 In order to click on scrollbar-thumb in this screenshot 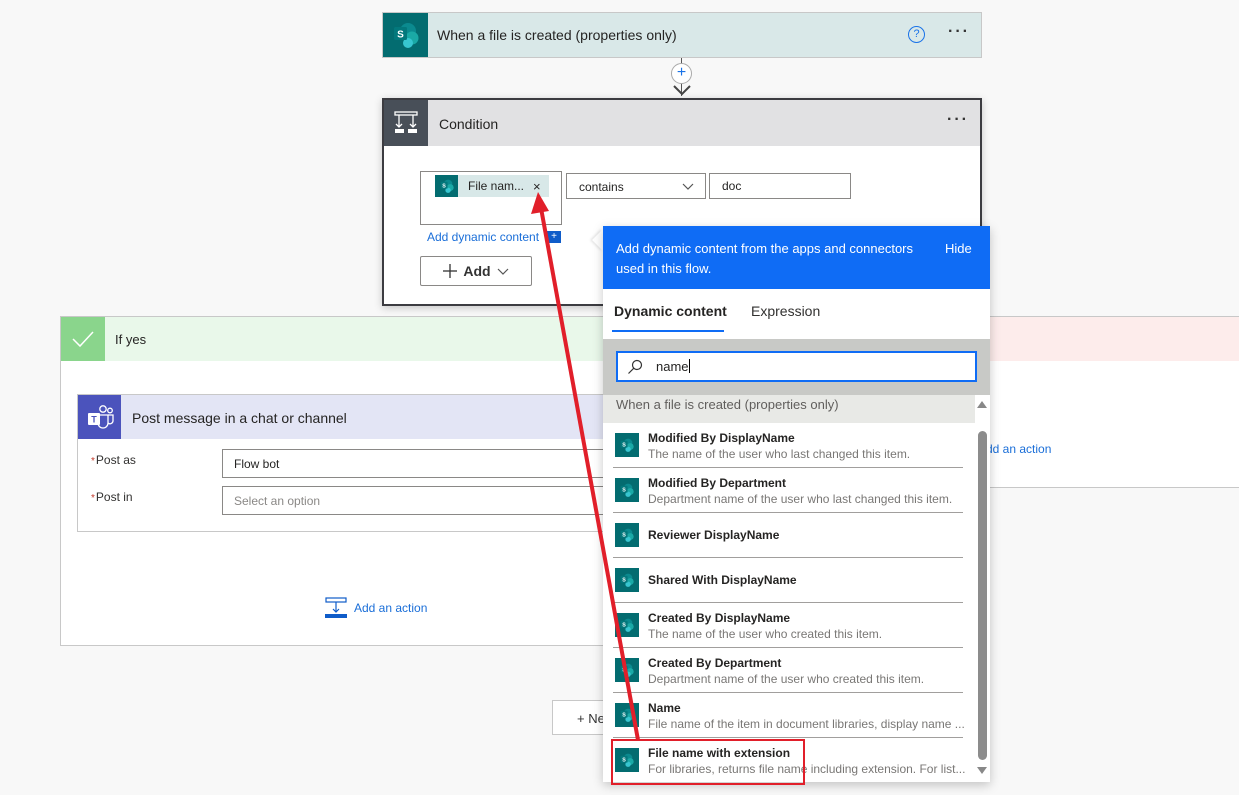, I will do `click(982, 595)`.